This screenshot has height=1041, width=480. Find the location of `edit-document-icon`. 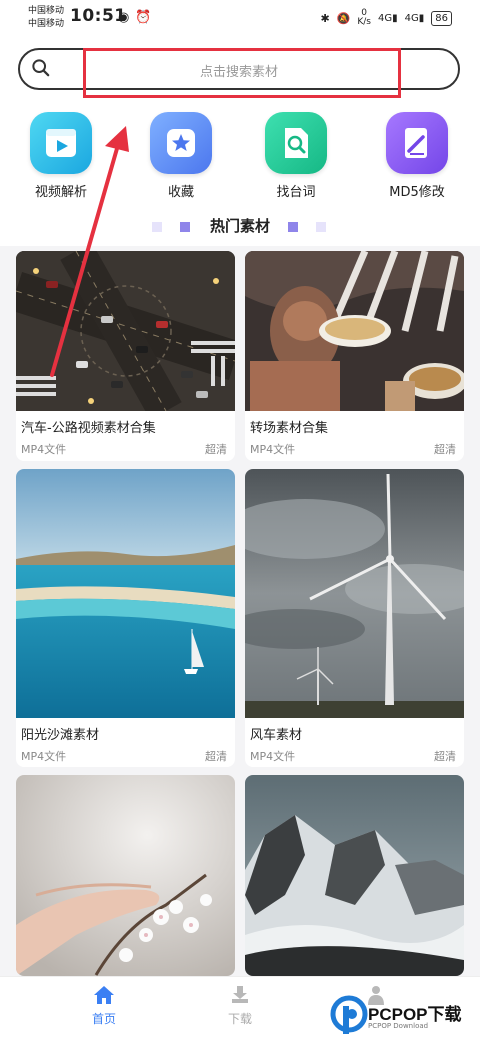

edit-document-icon is located at coordinates (417, 143).